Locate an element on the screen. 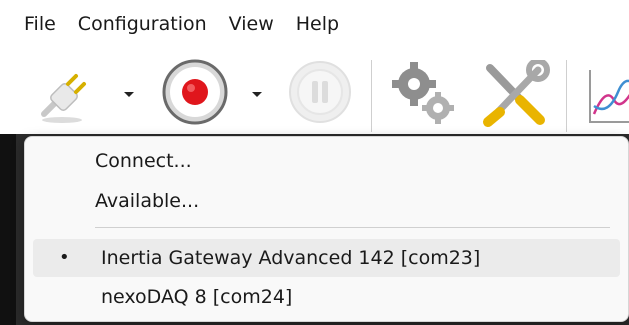 The height and width of the screenshot is (325, 629). gears-icon is located at coordinates (423, 93).